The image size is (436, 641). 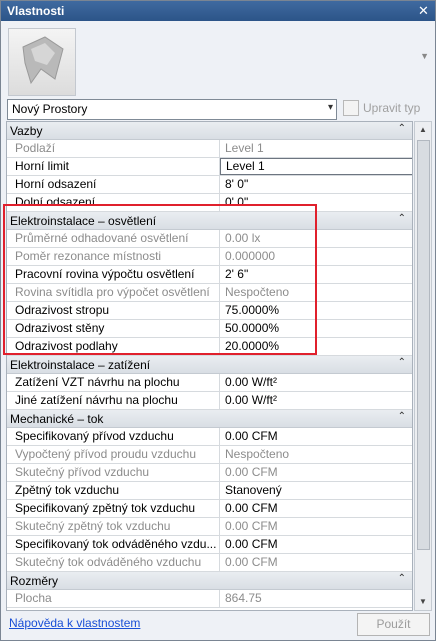 What do you see at coordinates (113, 310) in the screenshot?
I see `property-name: Odrazivost stropu` at bounding box center [113, 310].